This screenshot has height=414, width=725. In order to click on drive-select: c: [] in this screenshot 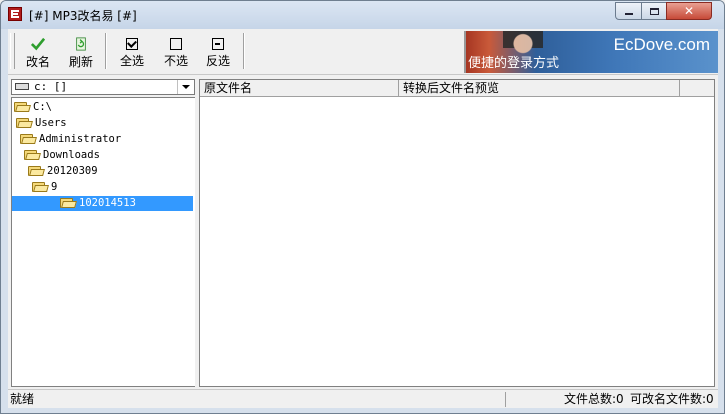, I will do `click(103, 87)`.